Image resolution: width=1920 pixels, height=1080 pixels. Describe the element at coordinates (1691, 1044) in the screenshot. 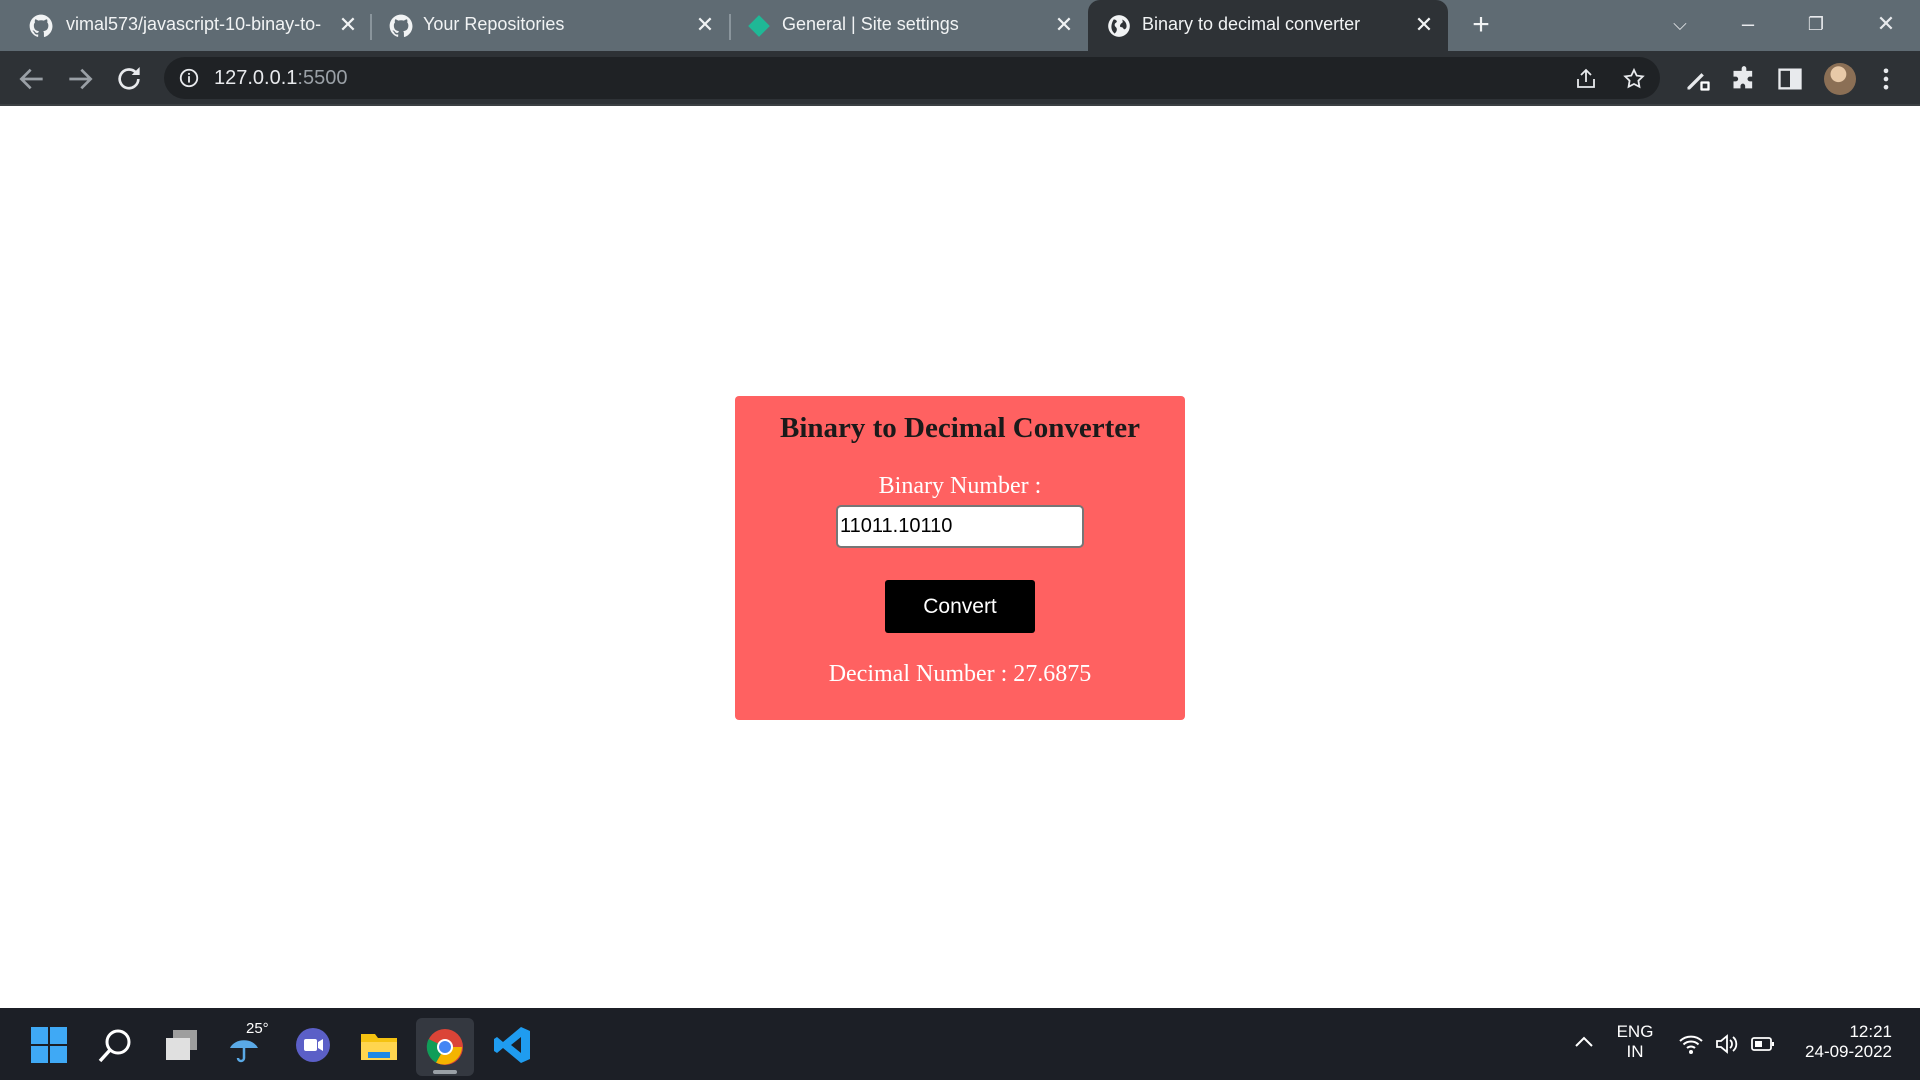

I see `wifi-icon` at that location.